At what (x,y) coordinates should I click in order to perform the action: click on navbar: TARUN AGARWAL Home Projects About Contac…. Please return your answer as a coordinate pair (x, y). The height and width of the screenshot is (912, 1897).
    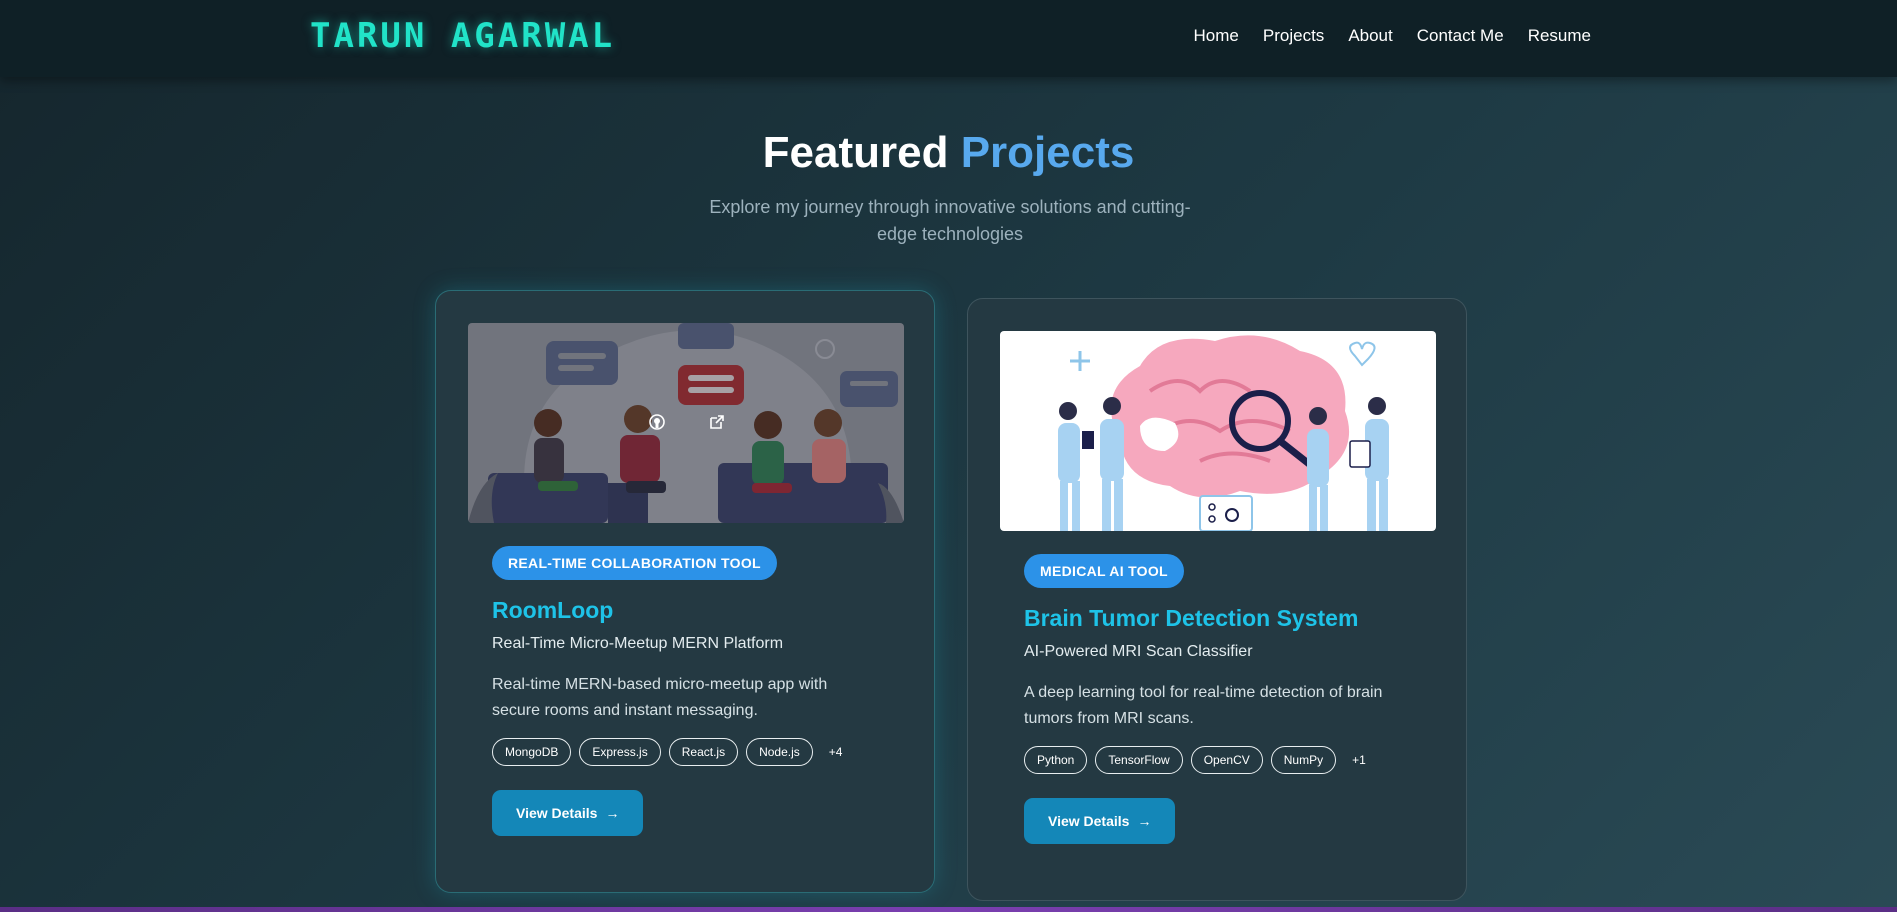
    Looking at the image, I should click on (948, 38).